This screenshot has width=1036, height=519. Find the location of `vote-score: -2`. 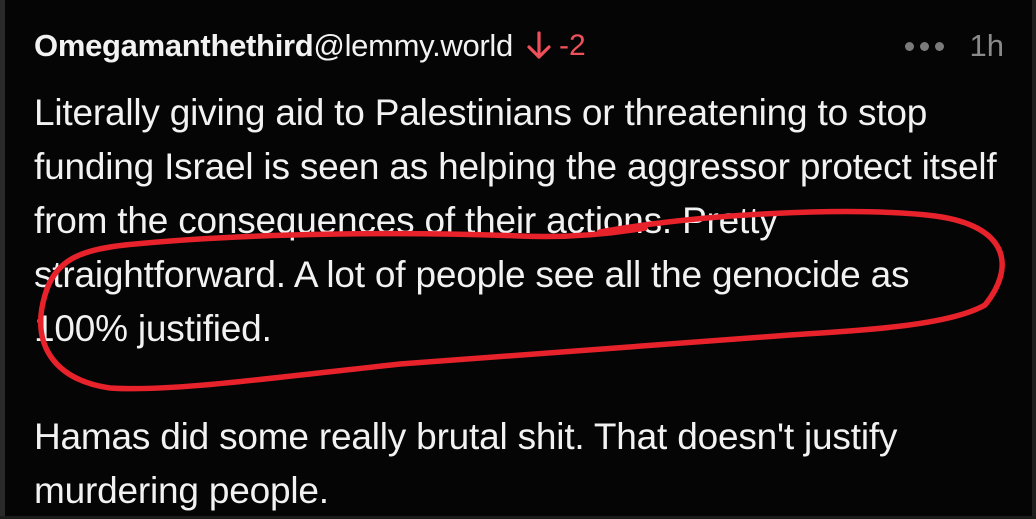

vote-score: -2 is located at coordinates (572, 45).